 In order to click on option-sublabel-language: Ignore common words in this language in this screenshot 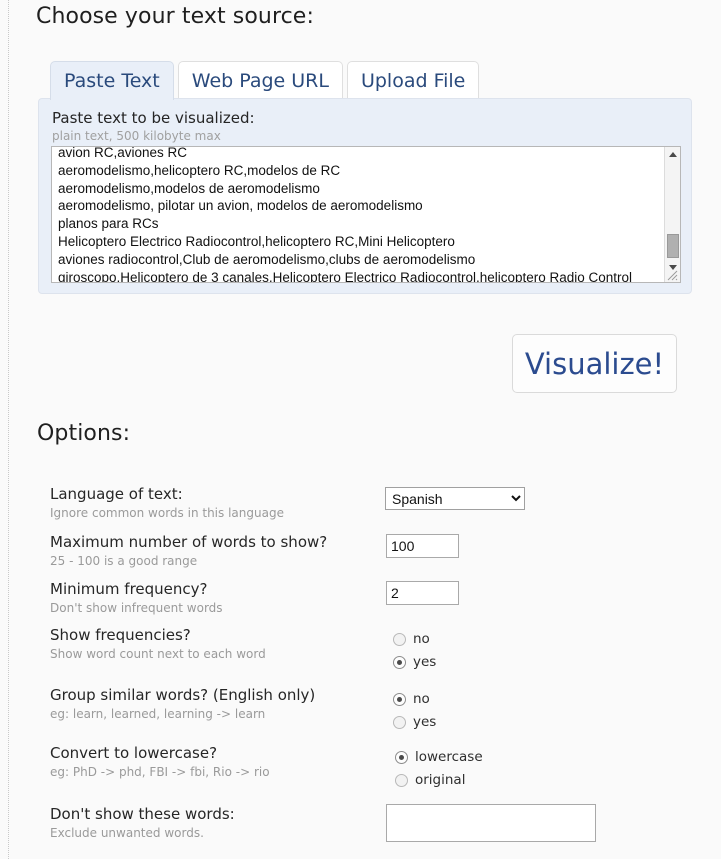, I will do `click(167, 513)`.